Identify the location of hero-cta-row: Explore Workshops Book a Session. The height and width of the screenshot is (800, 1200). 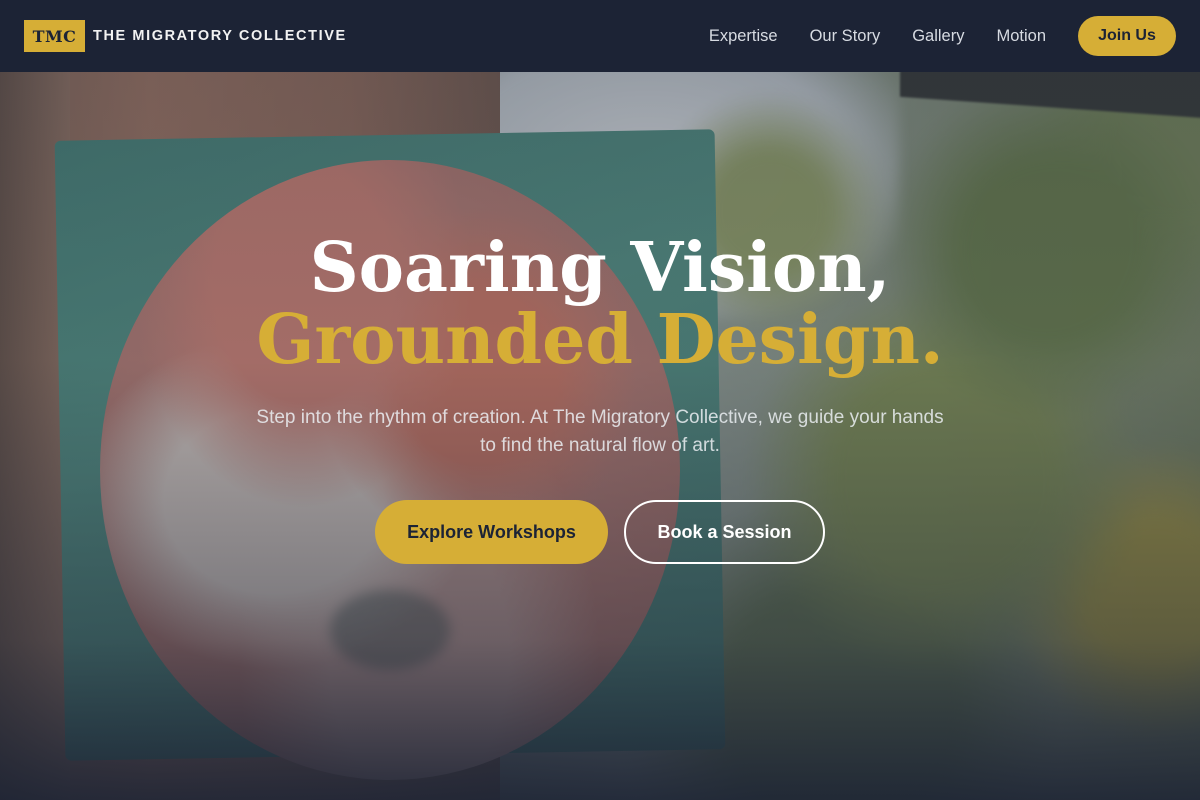
(600, 532).